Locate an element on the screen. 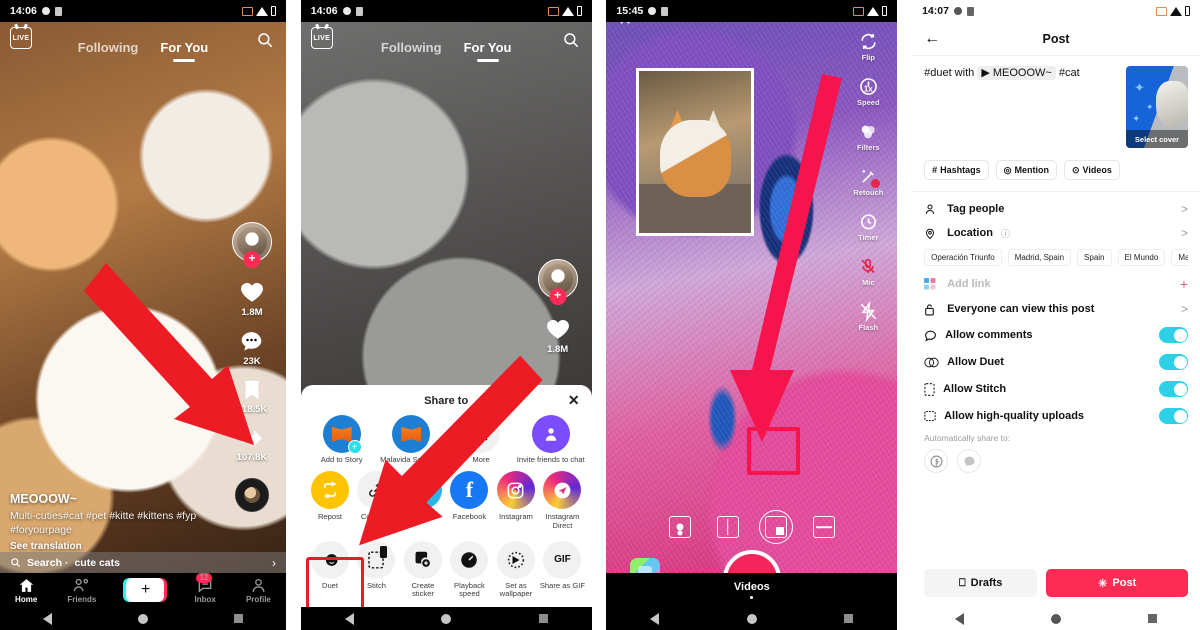  row-tag-people: Tag people > is located at coordinates (1056, 204).